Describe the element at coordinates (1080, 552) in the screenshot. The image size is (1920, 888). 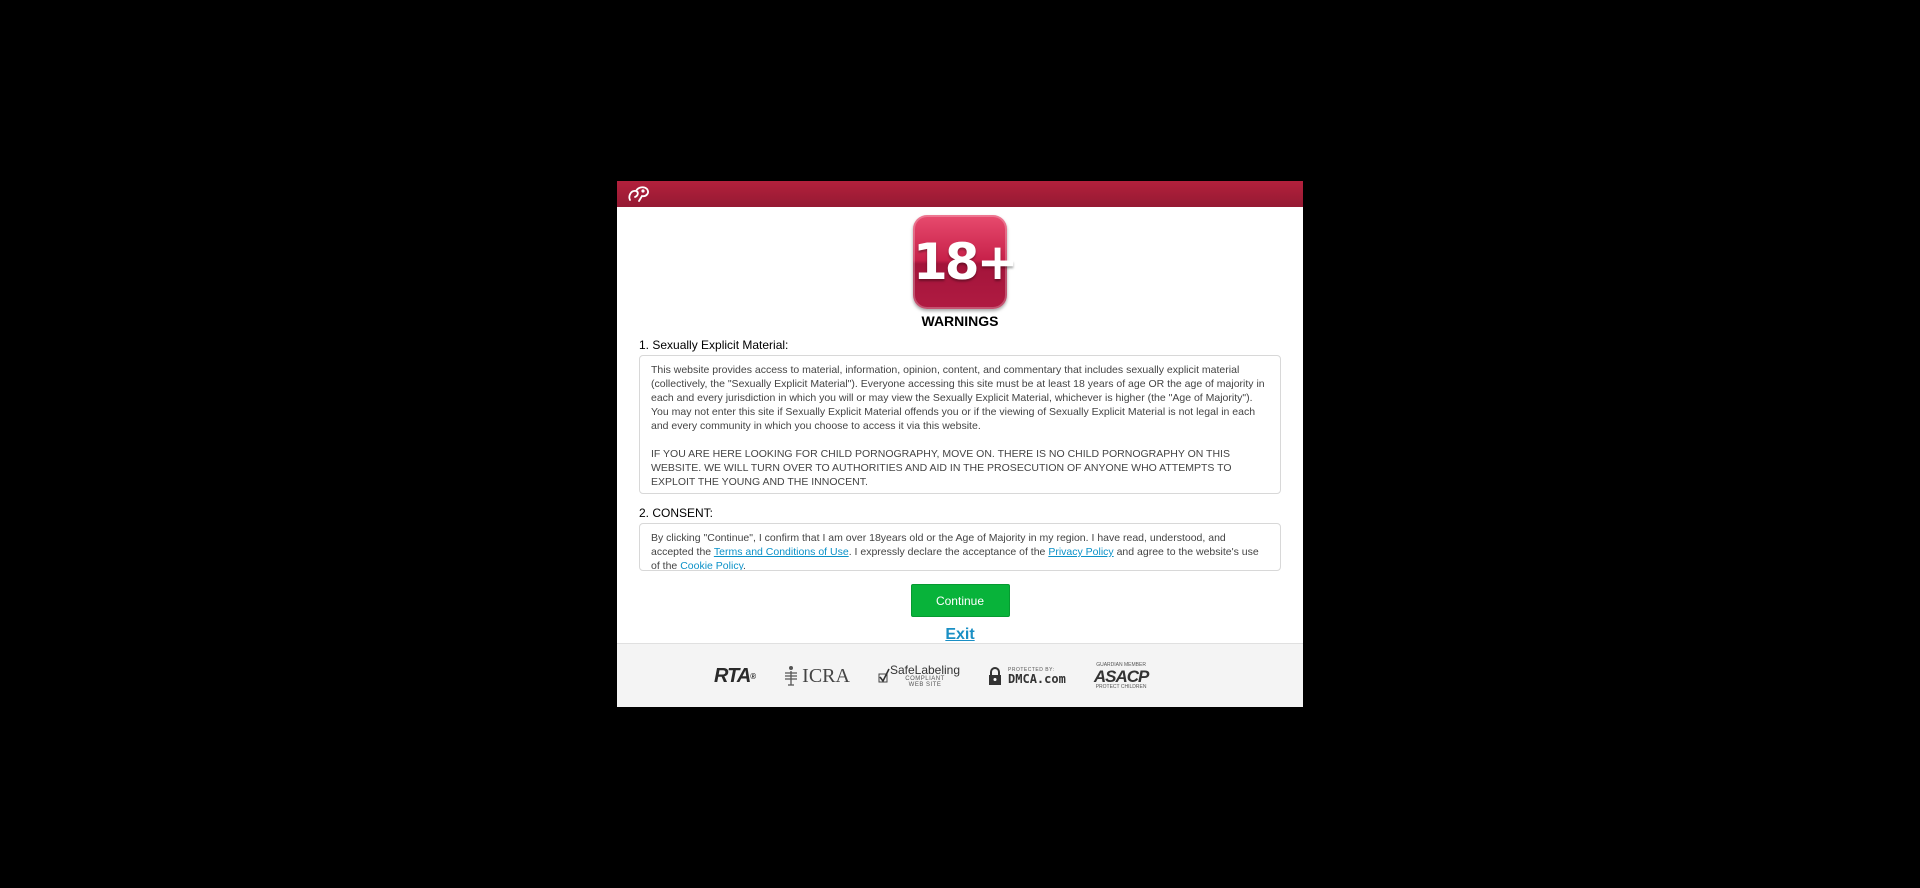
I see `privacy-policy-link: Privacy Policy` at that location.